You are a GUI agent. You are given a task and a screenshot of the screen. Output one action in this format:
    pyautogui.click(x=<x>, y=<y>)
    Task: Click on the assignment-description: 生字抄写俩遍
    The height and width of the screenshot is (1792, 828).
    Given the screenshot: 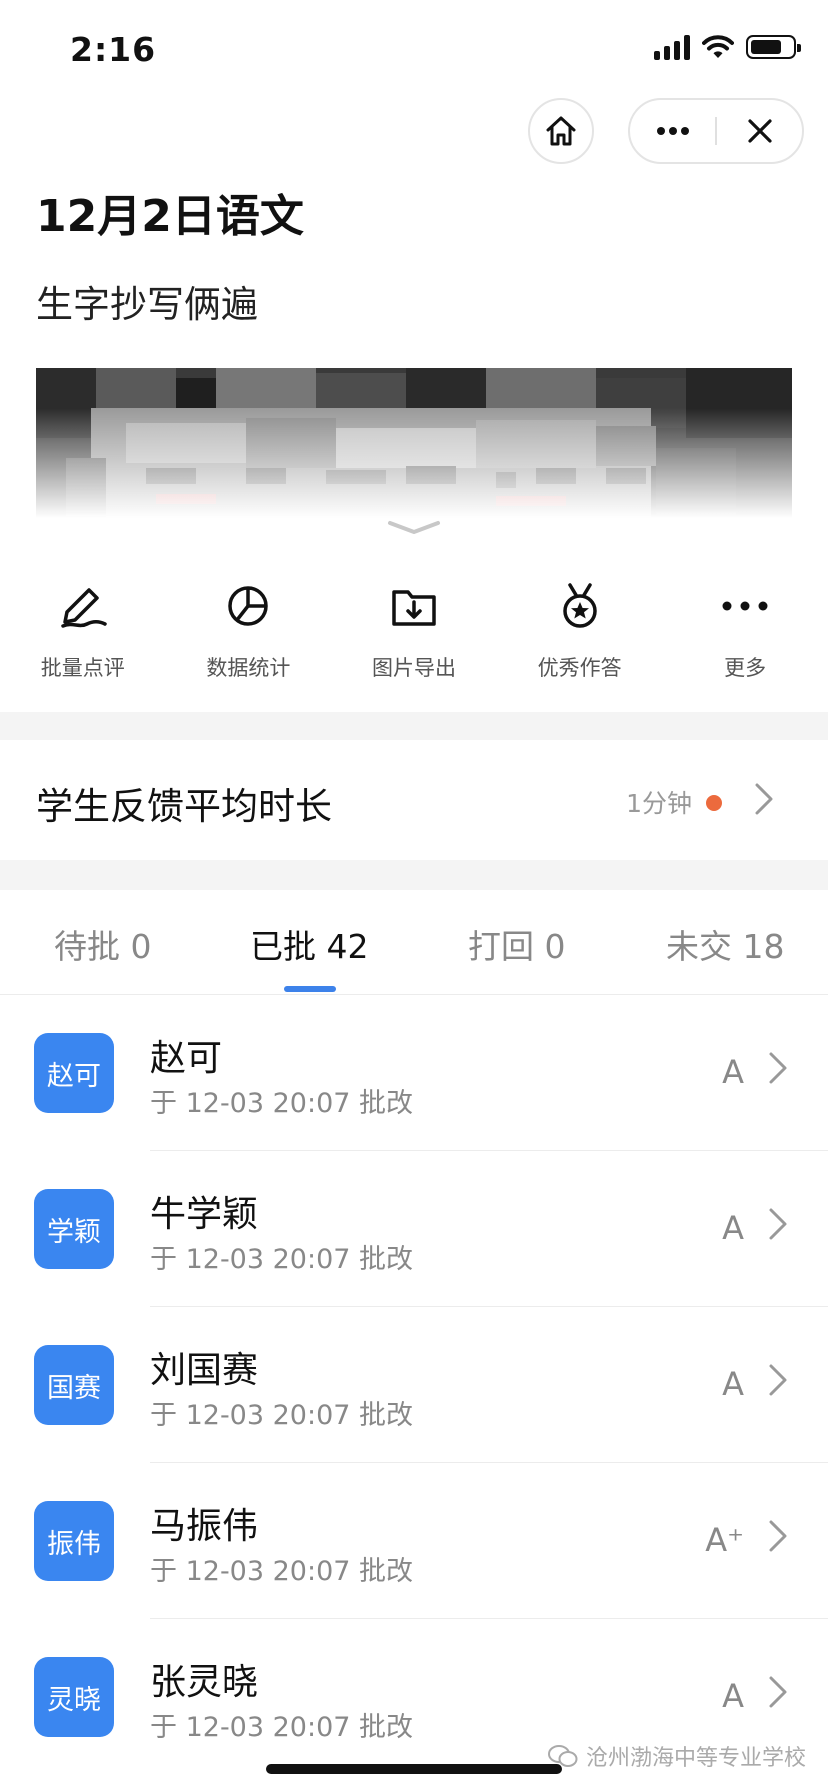 What is the action you would take?
    pyautogui.click(x=147, y=304)
    